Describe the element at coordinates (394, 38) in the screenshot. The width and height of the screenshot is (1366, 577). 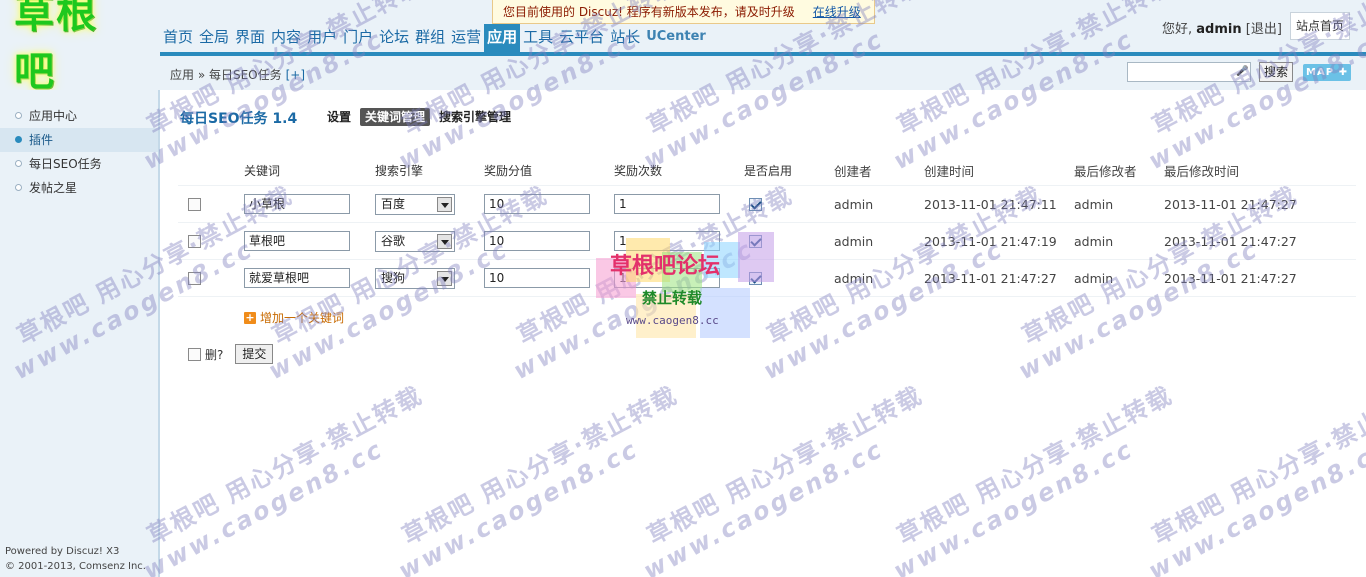
I see `nav-item-6: 论坛` at that location.